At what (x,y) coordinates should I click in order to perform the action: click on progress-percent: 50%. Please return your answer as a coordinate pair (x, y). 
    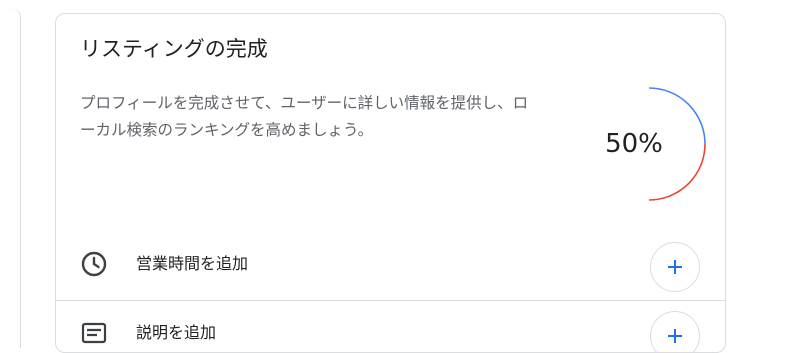
    Looking at the image, I should click on (634, 144).